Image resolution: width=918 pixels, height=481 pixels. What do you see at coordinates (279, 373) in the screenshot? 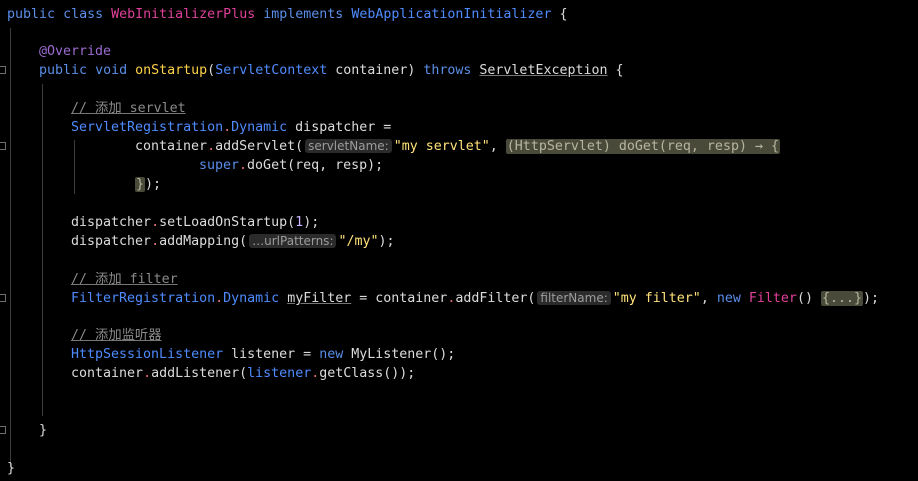
I see `variable: listener` at bounding box center [279, 373].